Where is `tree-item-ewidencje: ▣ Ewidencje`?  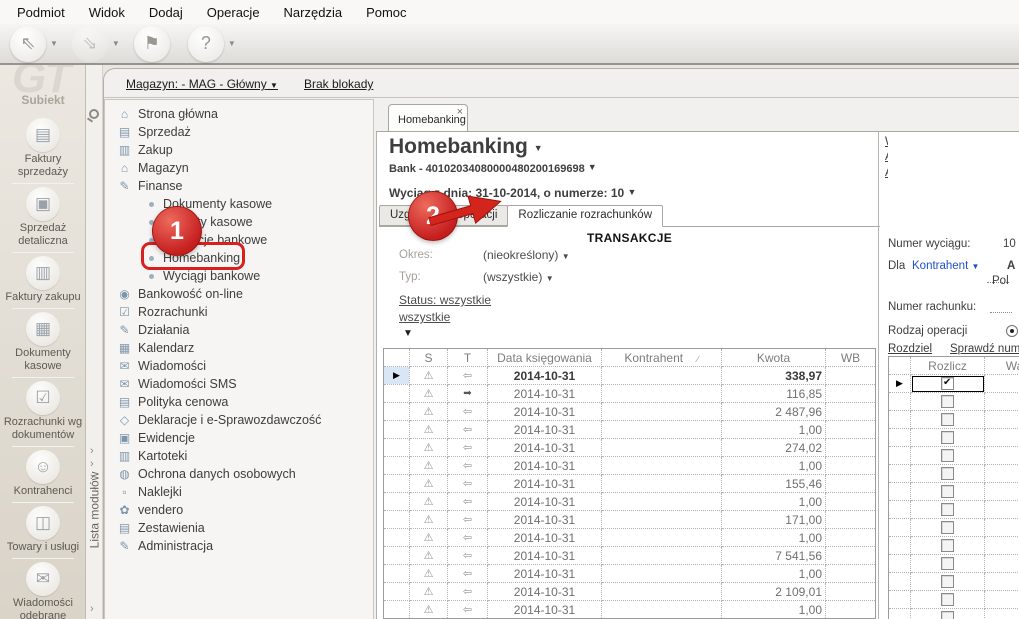
tree-item-ewidencje: ▣ Ewidencje is located at coordinates (239, 438).